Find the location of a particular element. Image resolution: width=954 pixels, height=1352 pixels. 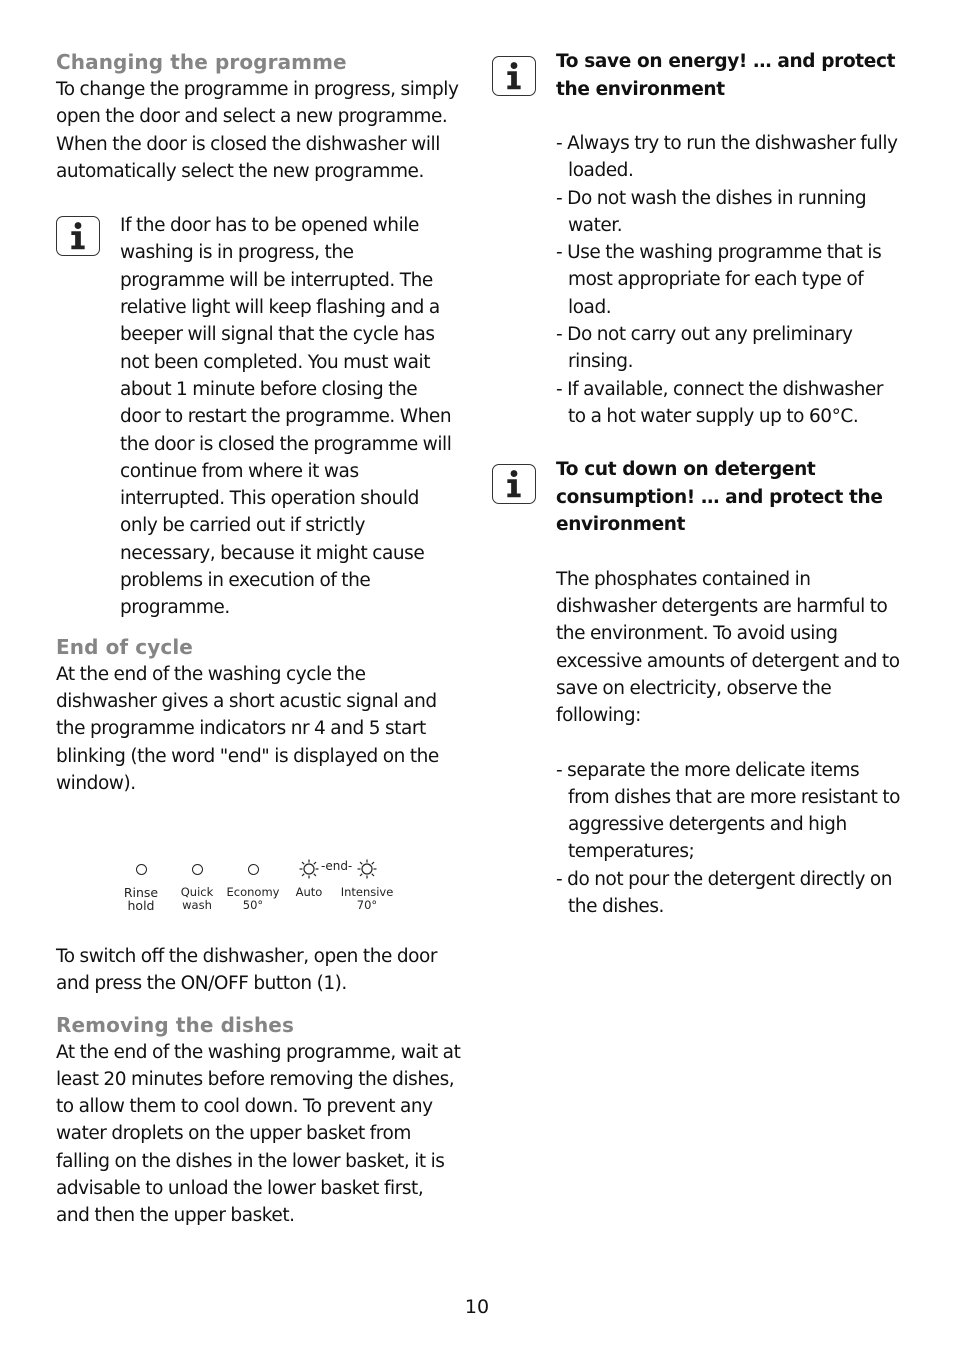

heading-changing-programme: Changing the programme is located at coordinates (201, 62).